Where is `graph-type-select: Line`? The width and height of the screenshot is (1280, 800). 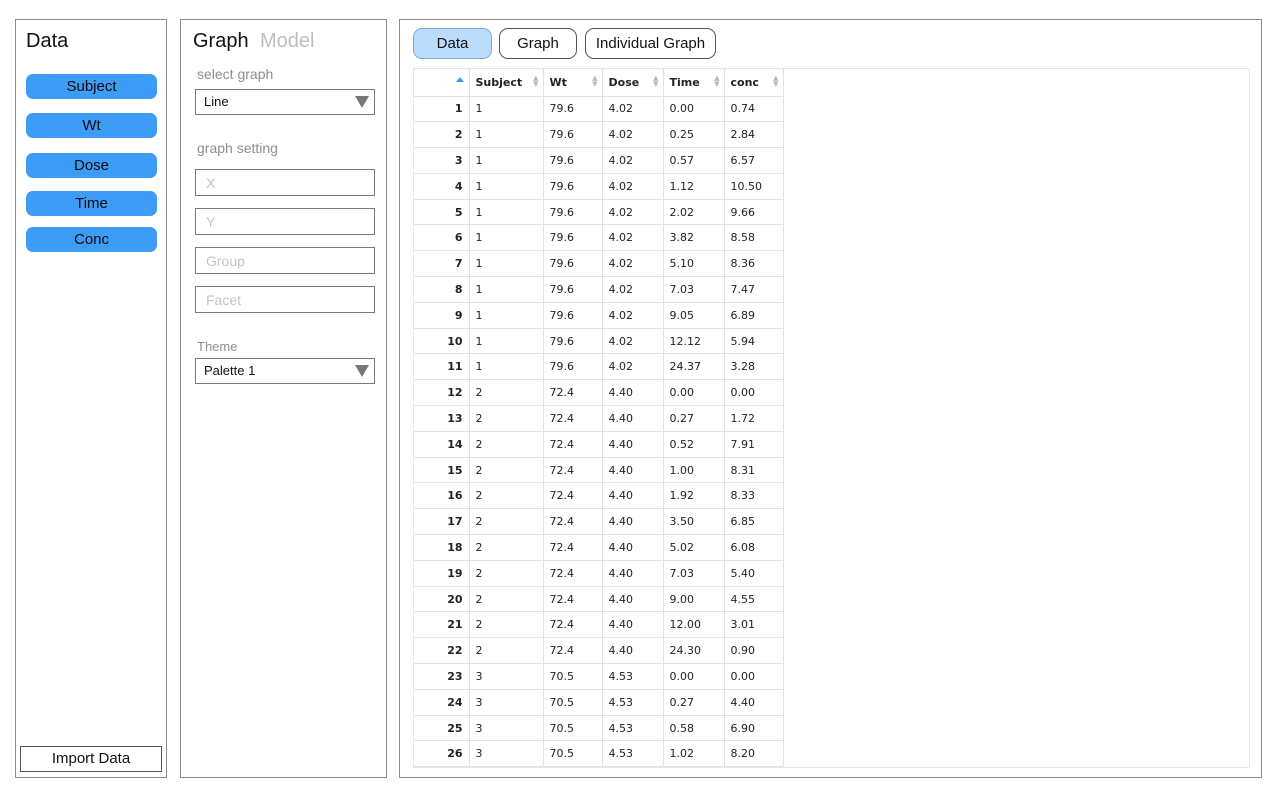 graph-type-select: Line is located at coordinates (285, 102).